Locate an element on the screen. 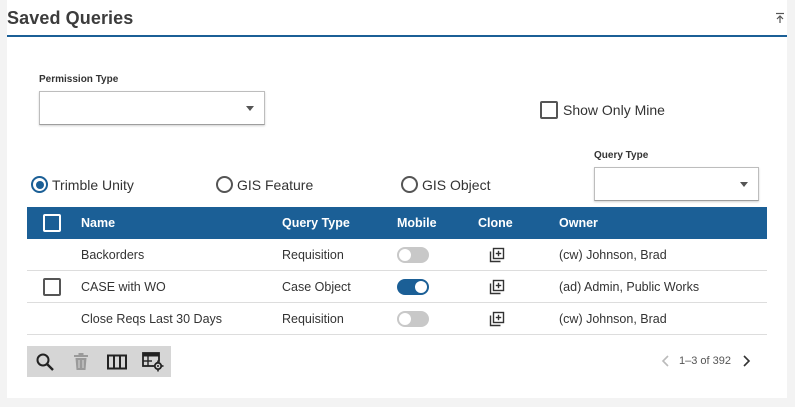  row-owner: (ad) Admin, Public Works is located at coordinates (629, 287).